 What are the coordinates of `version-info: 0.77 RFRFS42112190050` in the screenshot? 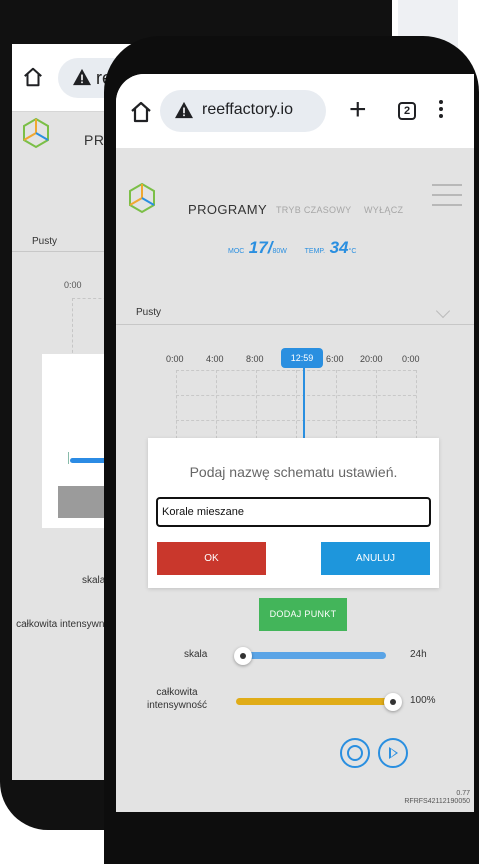 It's located at (437, 798).